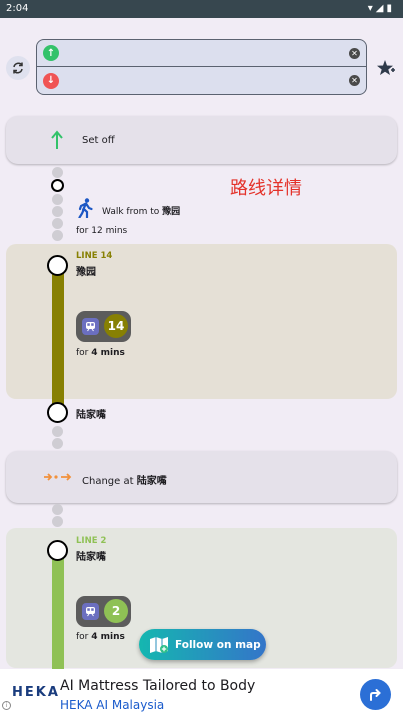 The width and height of the screenshot is (403, 720). Describe the element at coordinates (57, 139) in the screenshot. I see `arrow-up-icon` at that location.